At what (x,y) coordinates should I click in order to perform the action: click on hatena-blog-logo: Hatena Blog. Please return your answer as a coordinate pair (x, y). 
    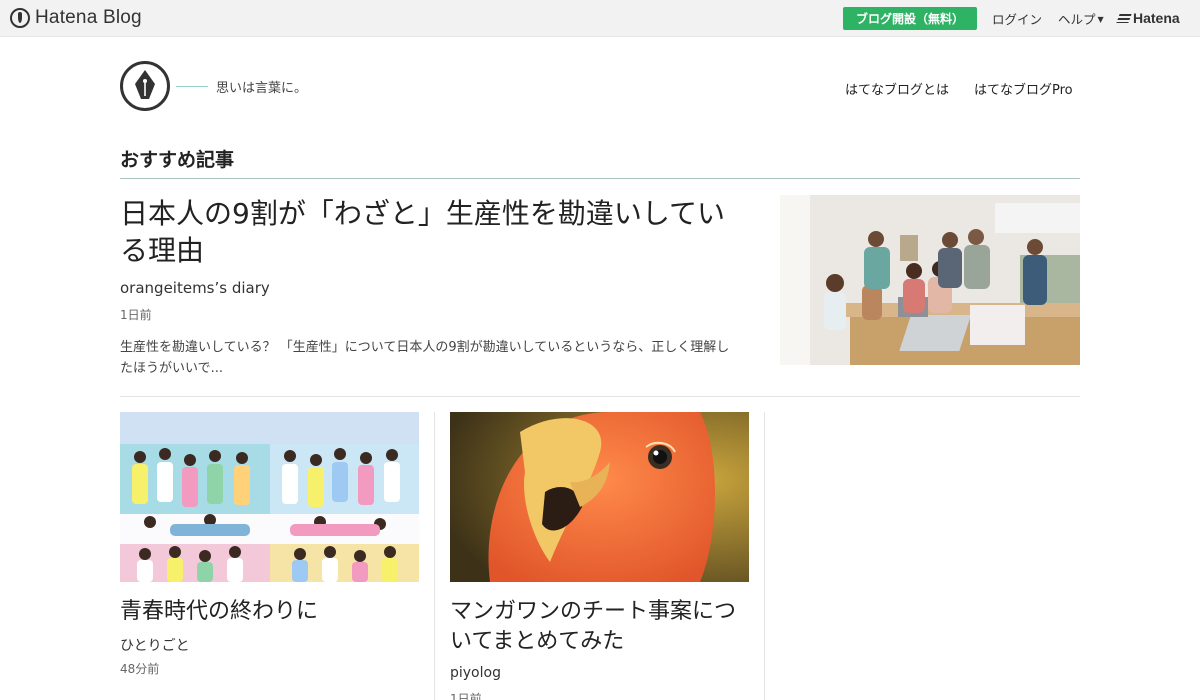
    Looking at the image, I should click on (76, 18).